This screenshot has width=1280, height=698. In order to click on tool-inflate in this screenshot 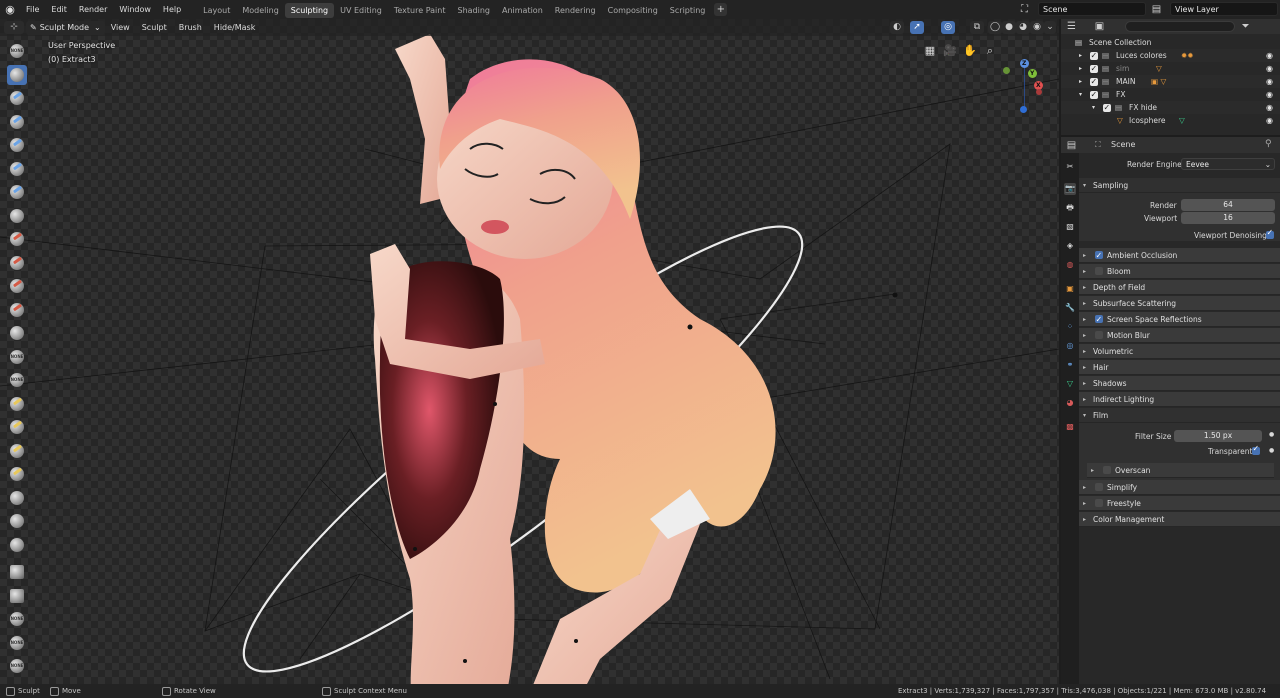, I will do `click(17, 169)`.